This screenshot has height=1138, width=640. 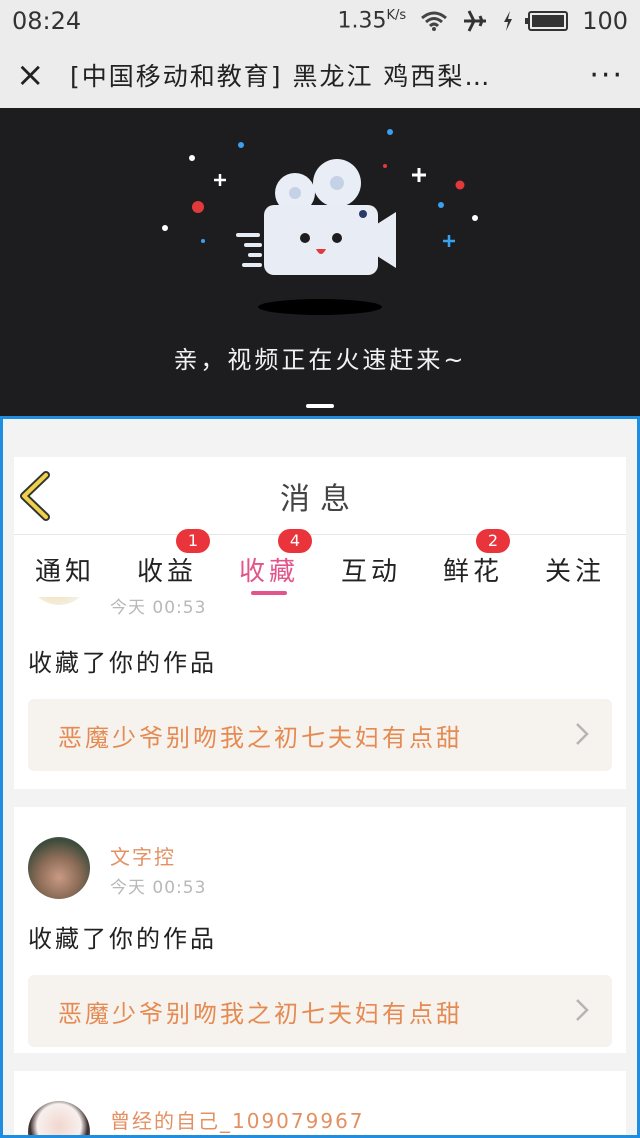 I want to click on tab-badge: 1, so click(x=193, y=541).